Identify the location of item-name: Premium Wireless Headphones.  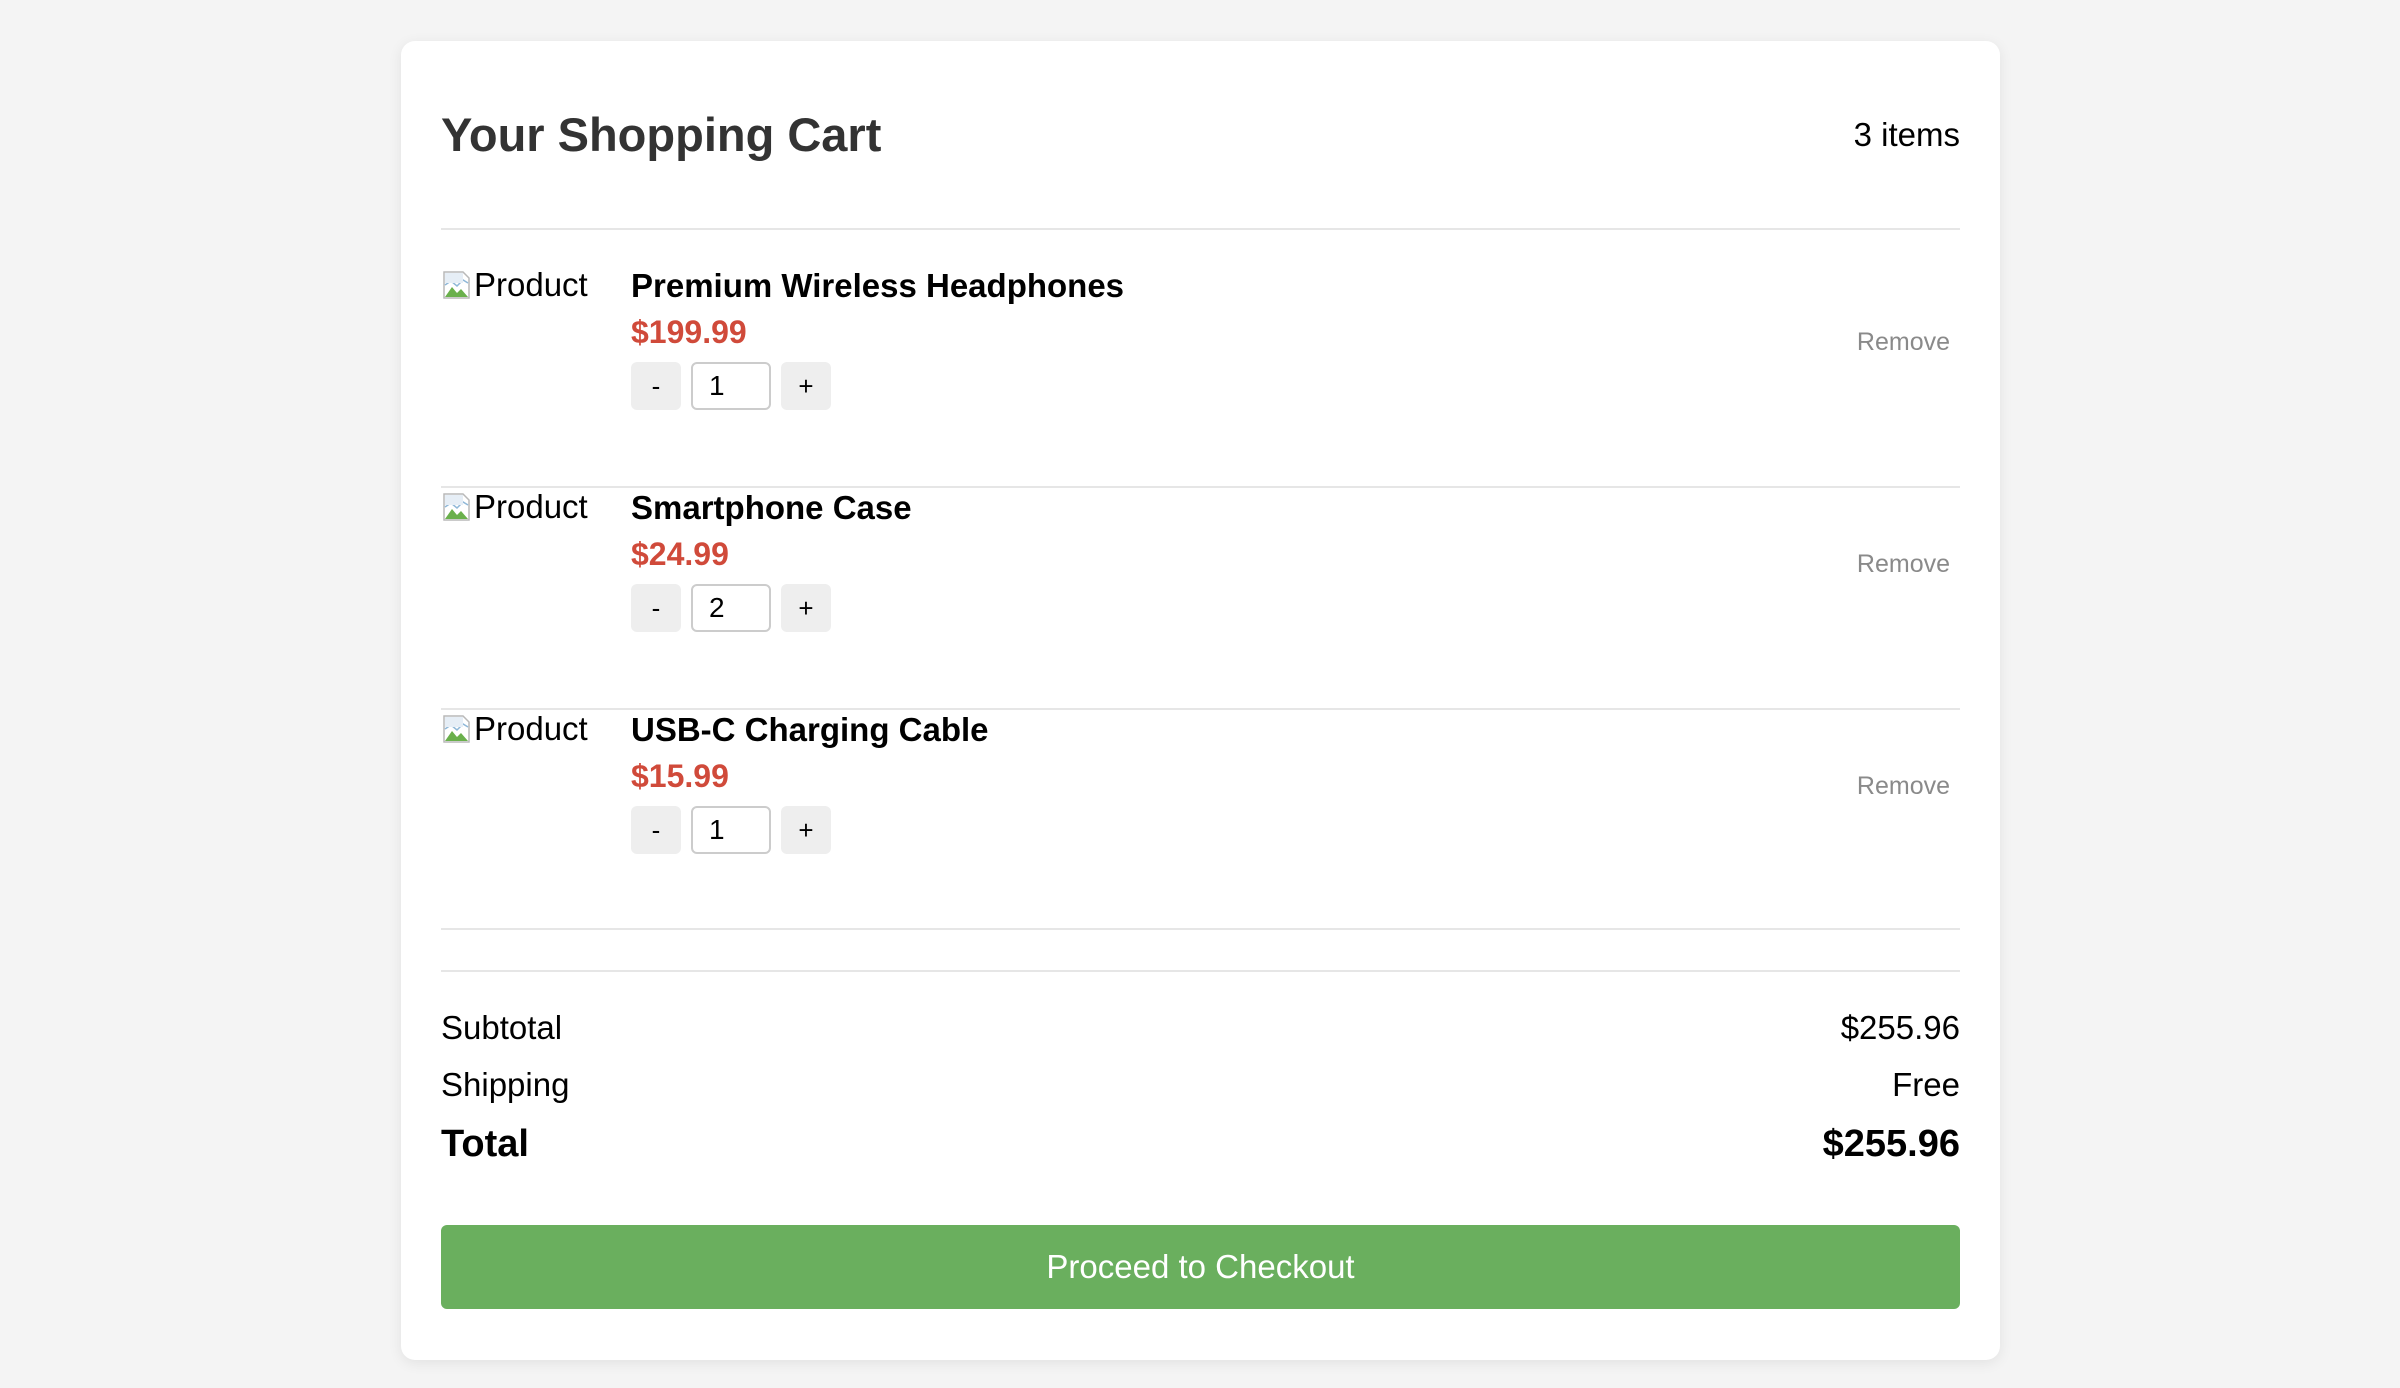
(878, 285).